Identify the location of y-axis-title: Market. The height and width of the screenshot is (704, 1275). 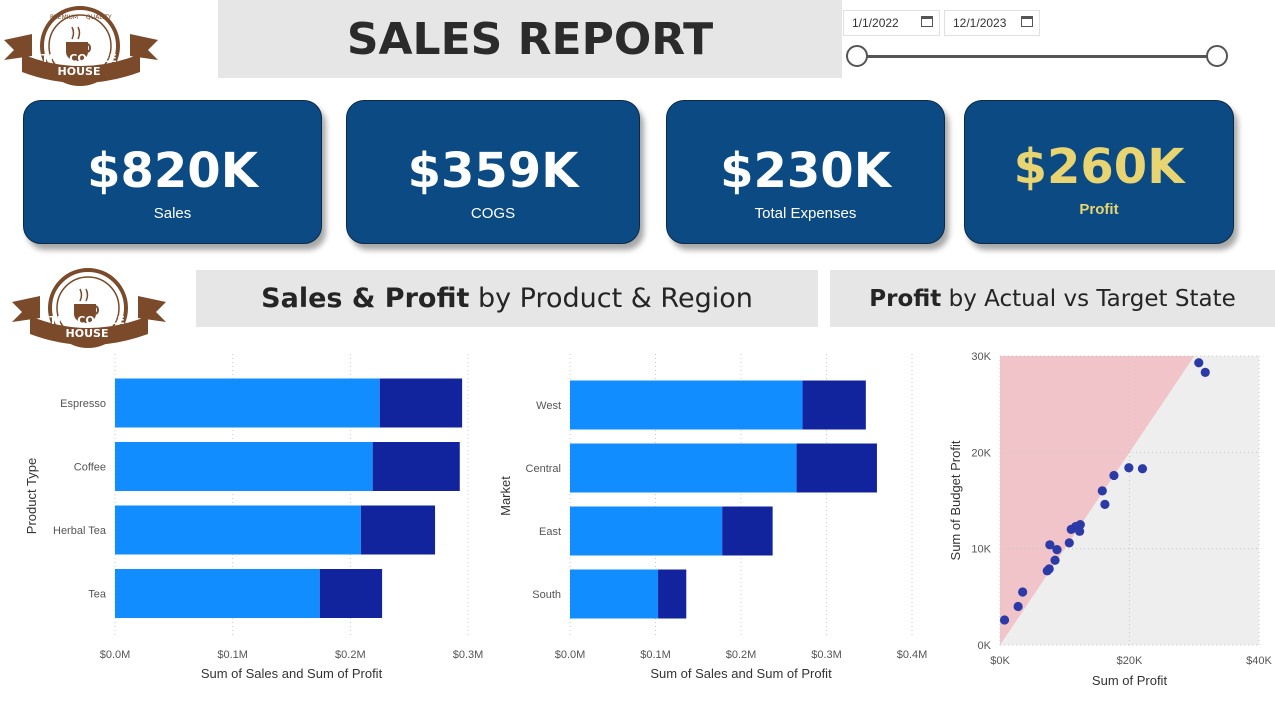
(505, 496).